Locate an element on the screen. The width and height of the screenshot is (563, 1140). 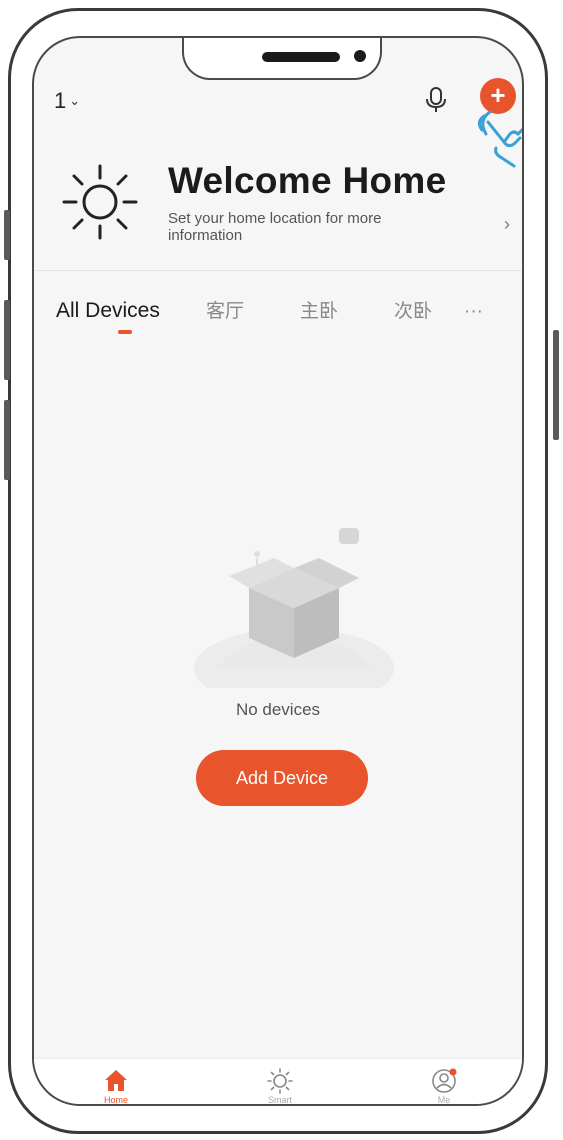
bottom-navigation: Home Smart Me is located at coordinates (278, 1081).